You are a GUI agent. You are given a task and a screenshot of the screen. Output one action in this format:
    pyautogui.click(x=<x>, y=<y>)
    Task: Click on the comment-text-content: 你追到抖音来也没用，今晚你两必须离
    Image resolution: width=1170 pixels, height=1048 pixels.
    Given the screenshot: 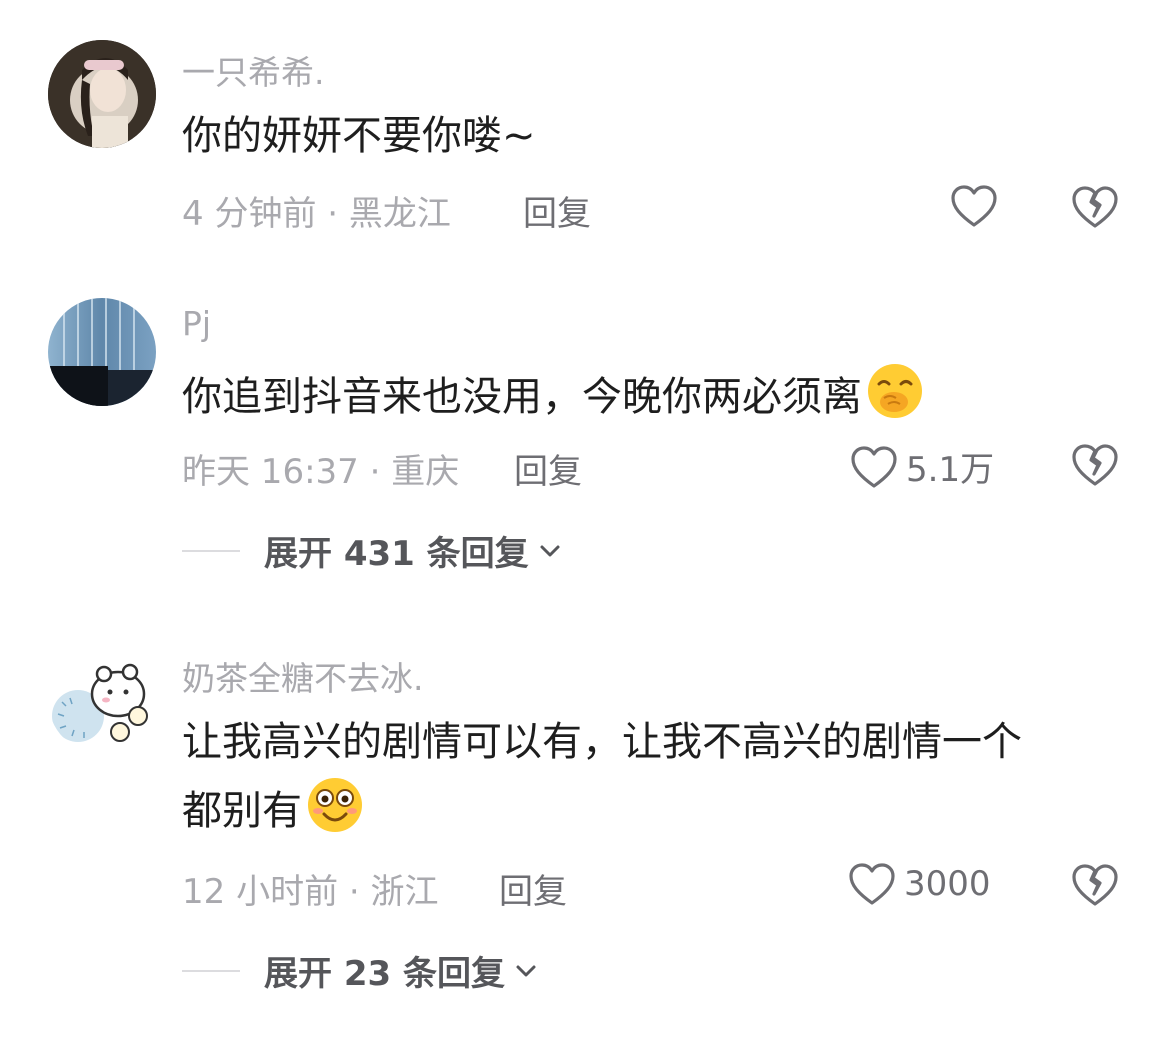 What is the action you would take?
    pyautogui.click(x=522, y=397)
    